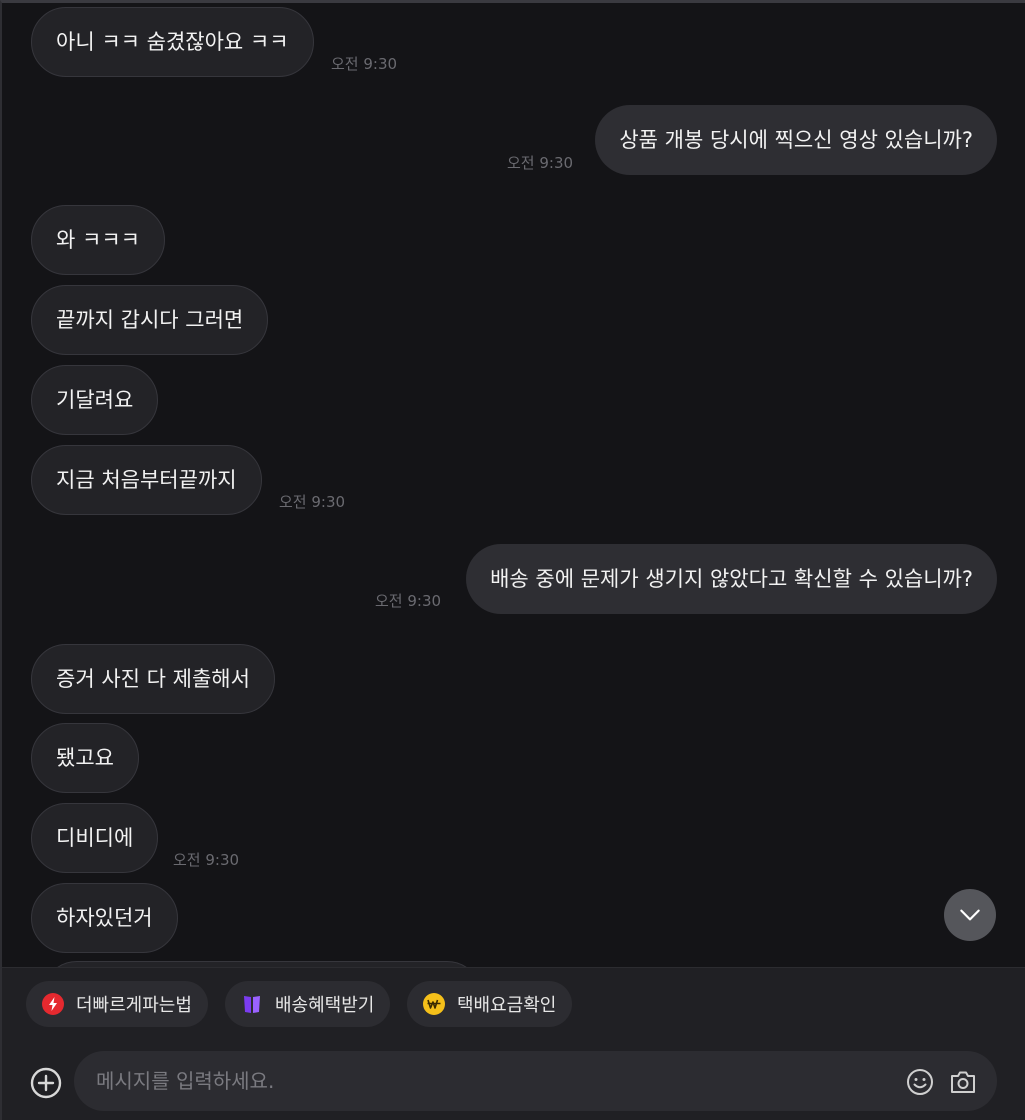  What do you see at coordinates (920, 1082) in the screenshot?
I see `smiley-icon` at bounding box center [920, 1082].